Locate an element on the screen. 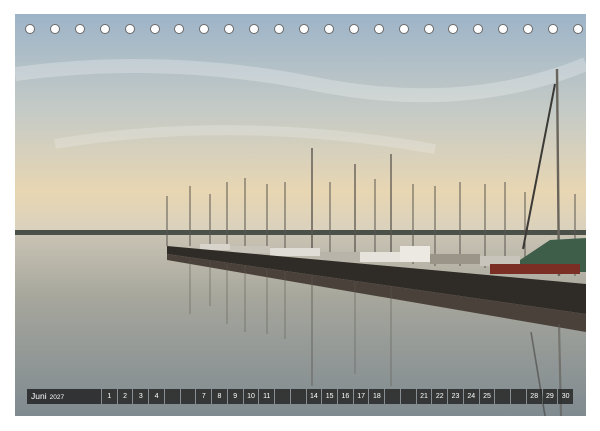 The image size is (600, 431). day-cell: 9 is located at coordinates (235, 396).